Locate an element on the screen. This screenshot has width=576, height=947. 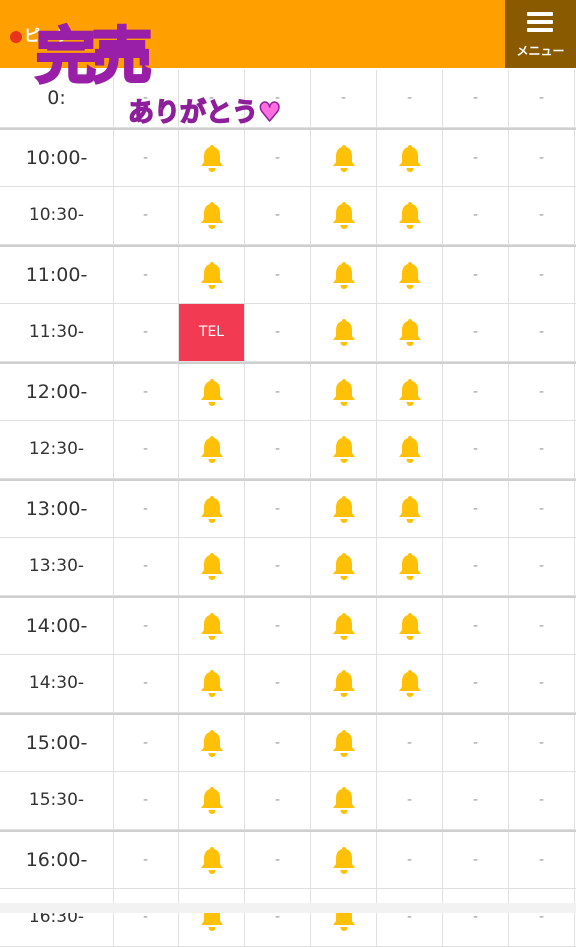
table-row: 13:00- - - - - is located at coordinates (288, 508).